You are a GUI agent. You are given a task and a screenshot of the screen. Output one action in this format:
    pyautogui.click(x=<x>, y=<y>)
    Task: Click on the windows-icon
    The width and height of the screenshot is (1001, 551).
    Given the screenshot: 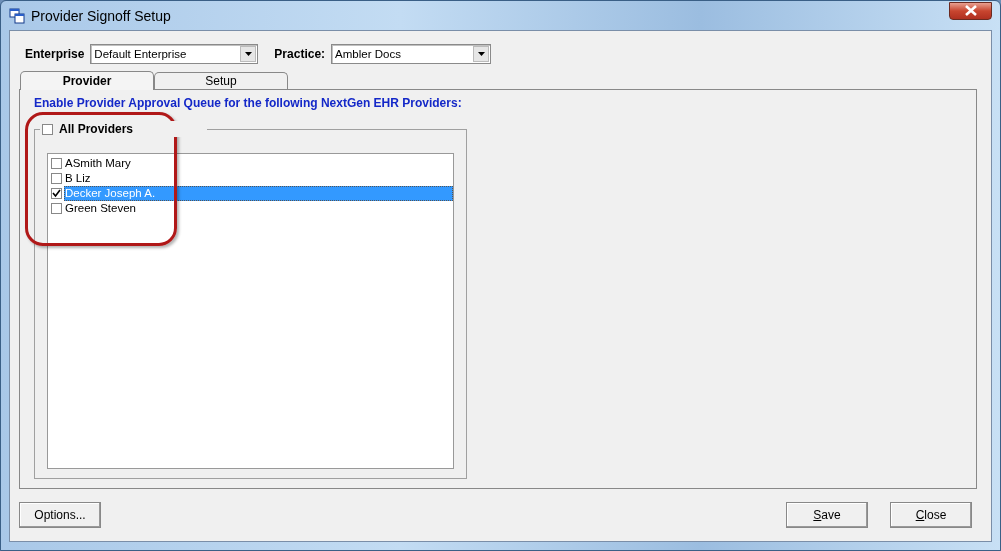 What is the action you would take?
    pyautogui.click(x=17, y=15)
    